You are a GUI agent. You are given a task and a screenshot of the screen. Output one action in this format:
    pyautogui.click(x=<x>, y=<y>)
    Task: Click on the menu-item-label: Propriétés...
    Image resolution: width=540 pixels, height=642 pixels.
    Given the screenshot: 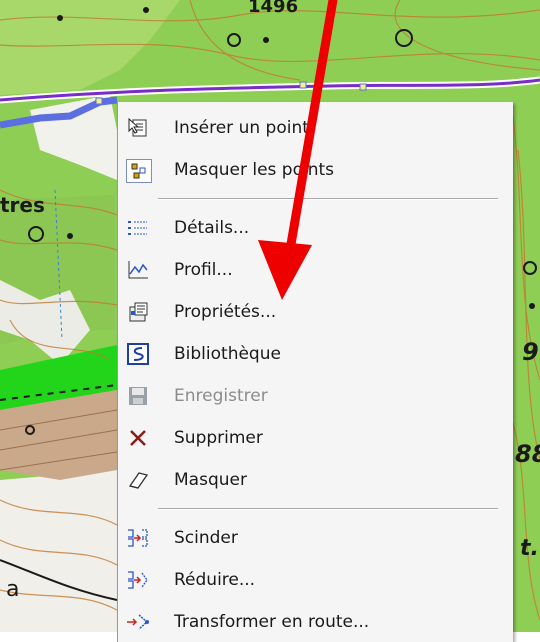 What is the action you would take?
    pyautogui.click(x=225, y=312)
    